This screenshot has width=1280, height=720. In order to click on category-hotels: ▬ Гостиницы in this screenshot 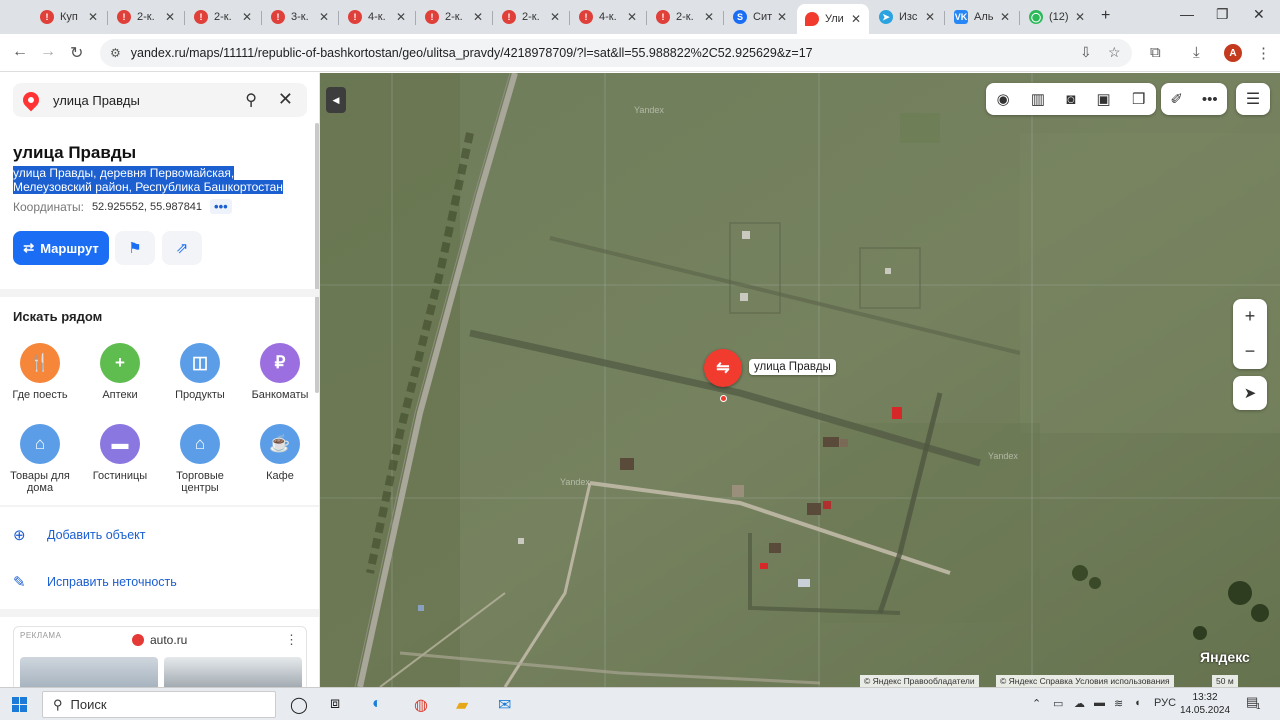, I will do `click(120, 453)`.